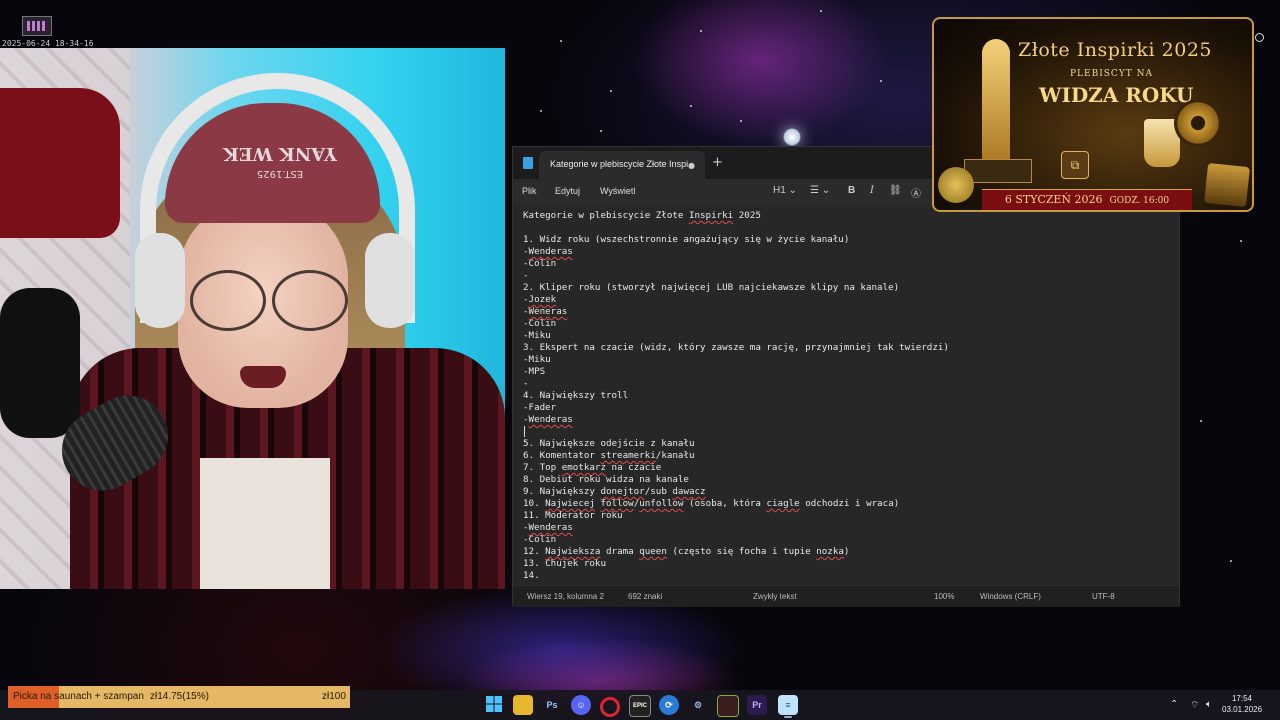 The image size is (1280, 720). I want to click on film-reel-icon, so click(1198, 123).